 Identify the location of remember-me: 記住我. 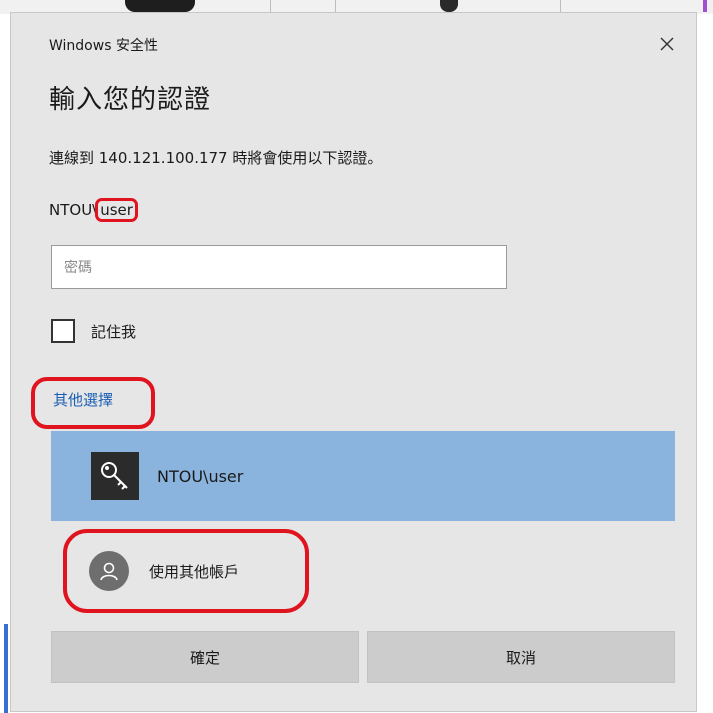
(93, 331).